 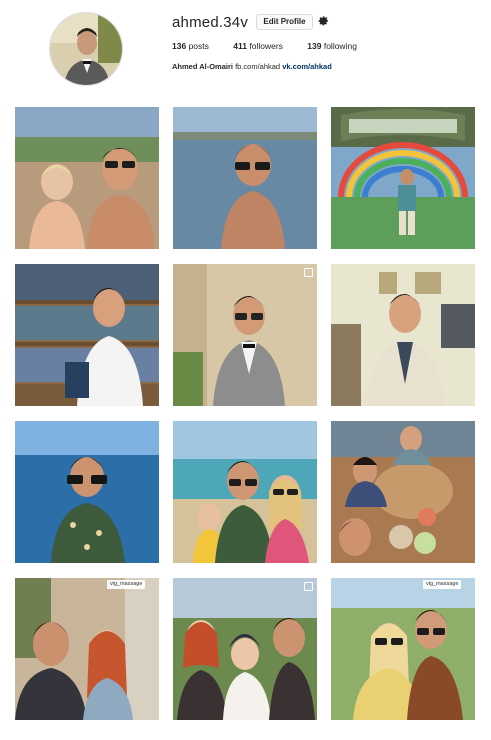 I want to click on posts-count: 136 posts, so click(x=190, y=46).